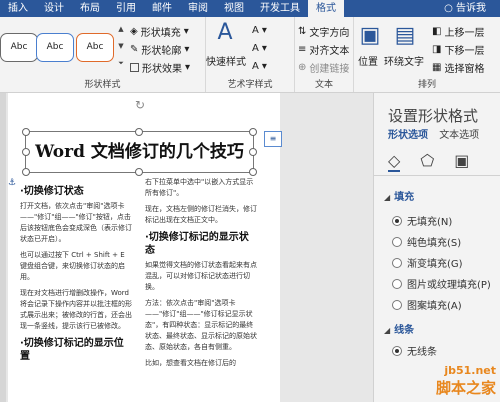 The height and width of the screenshot is (402, 500). I want to click on text-fill-button: A ▾, so click(259, 30).